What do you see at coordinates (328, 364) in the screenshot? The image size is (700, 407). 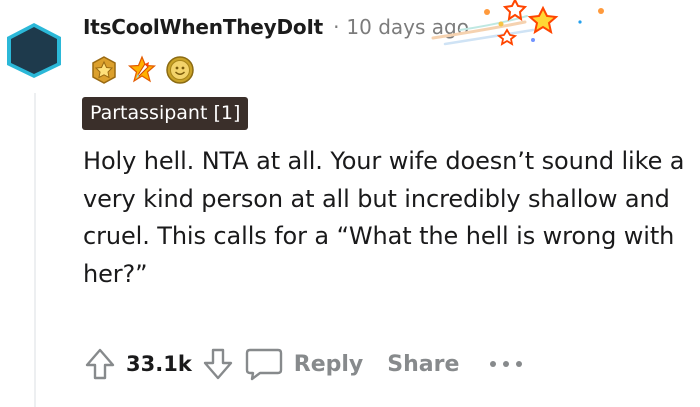 I see `reply-label: Reply` at bounding box center [328, 364].